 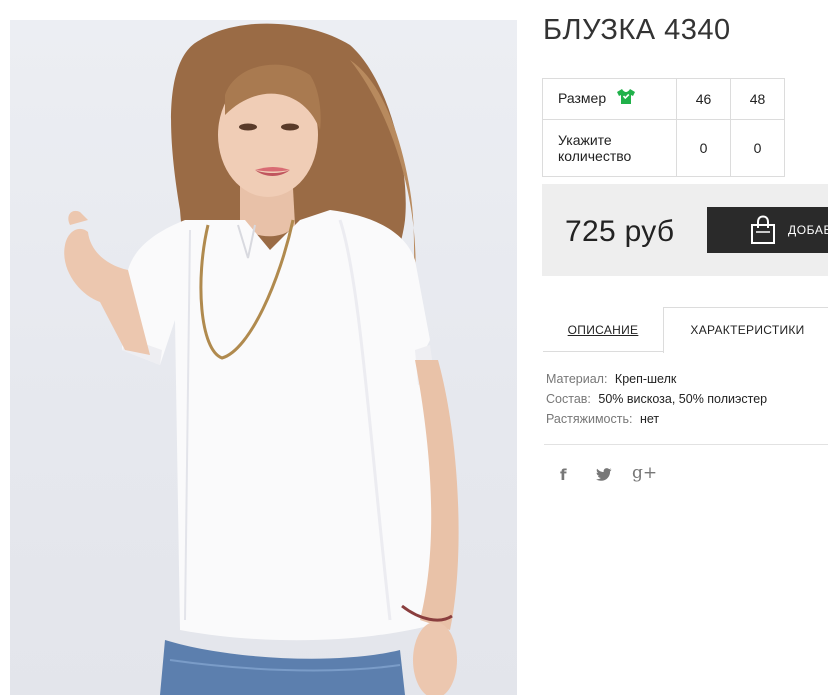 I want to click on spec-value: 50% вискоза, 50% полиэстер, so click(x=683, y=399).